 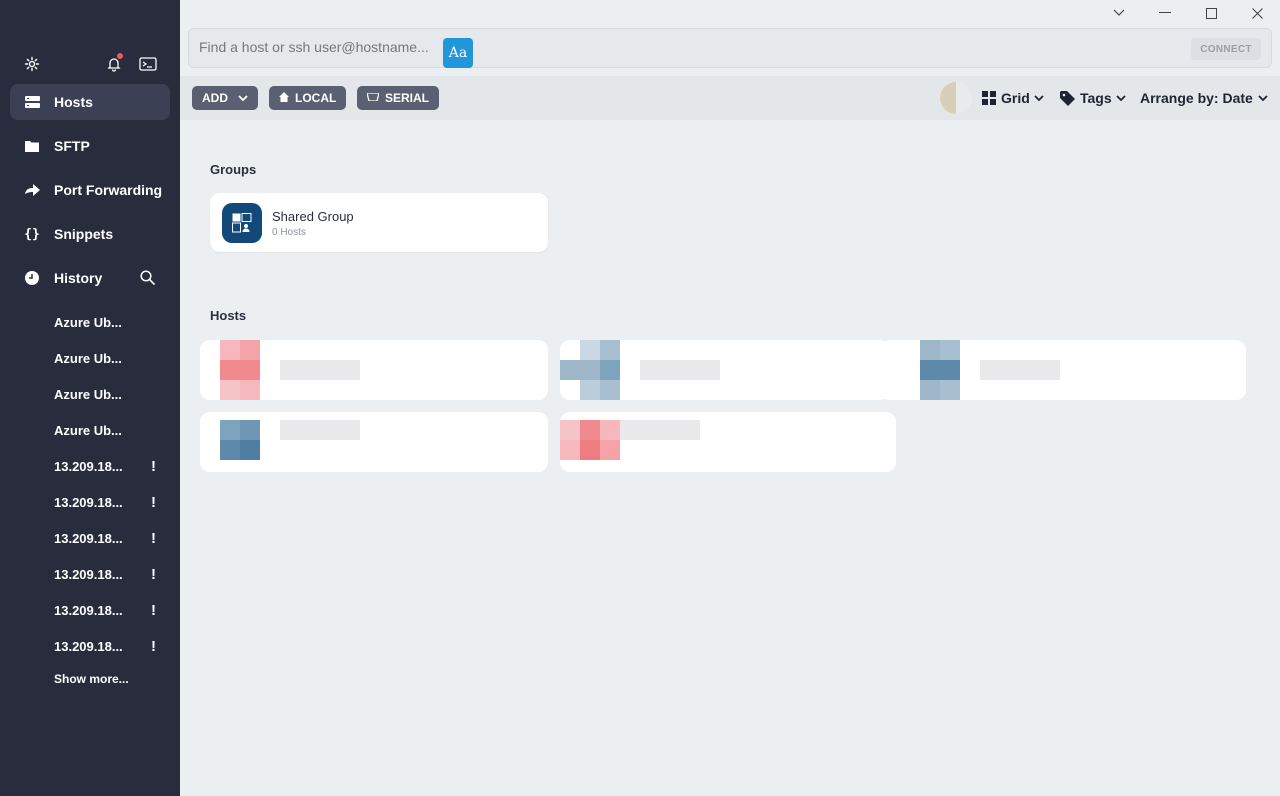 What do you see at coordinates (108, 190) in the screenshot?
I see `sidebar-item-label: Port Forwarding` at bounding box center [108, 190].